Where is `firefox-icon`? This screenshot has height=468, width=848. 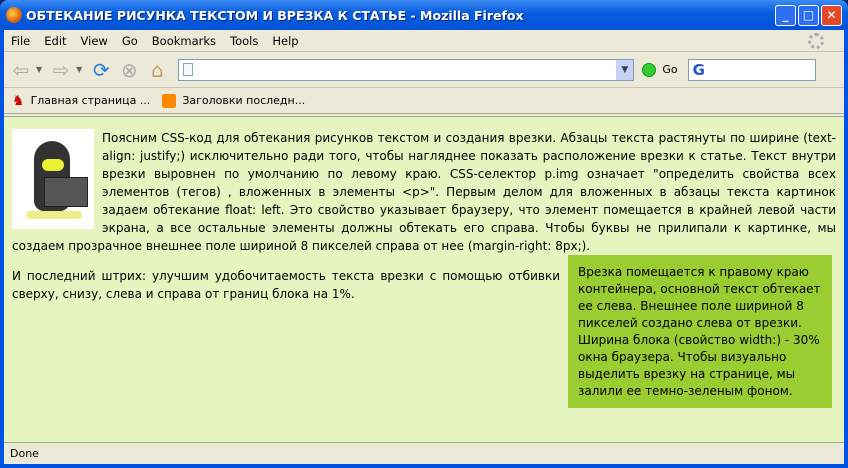
firefox-icon is located at coordinates (14, 15).